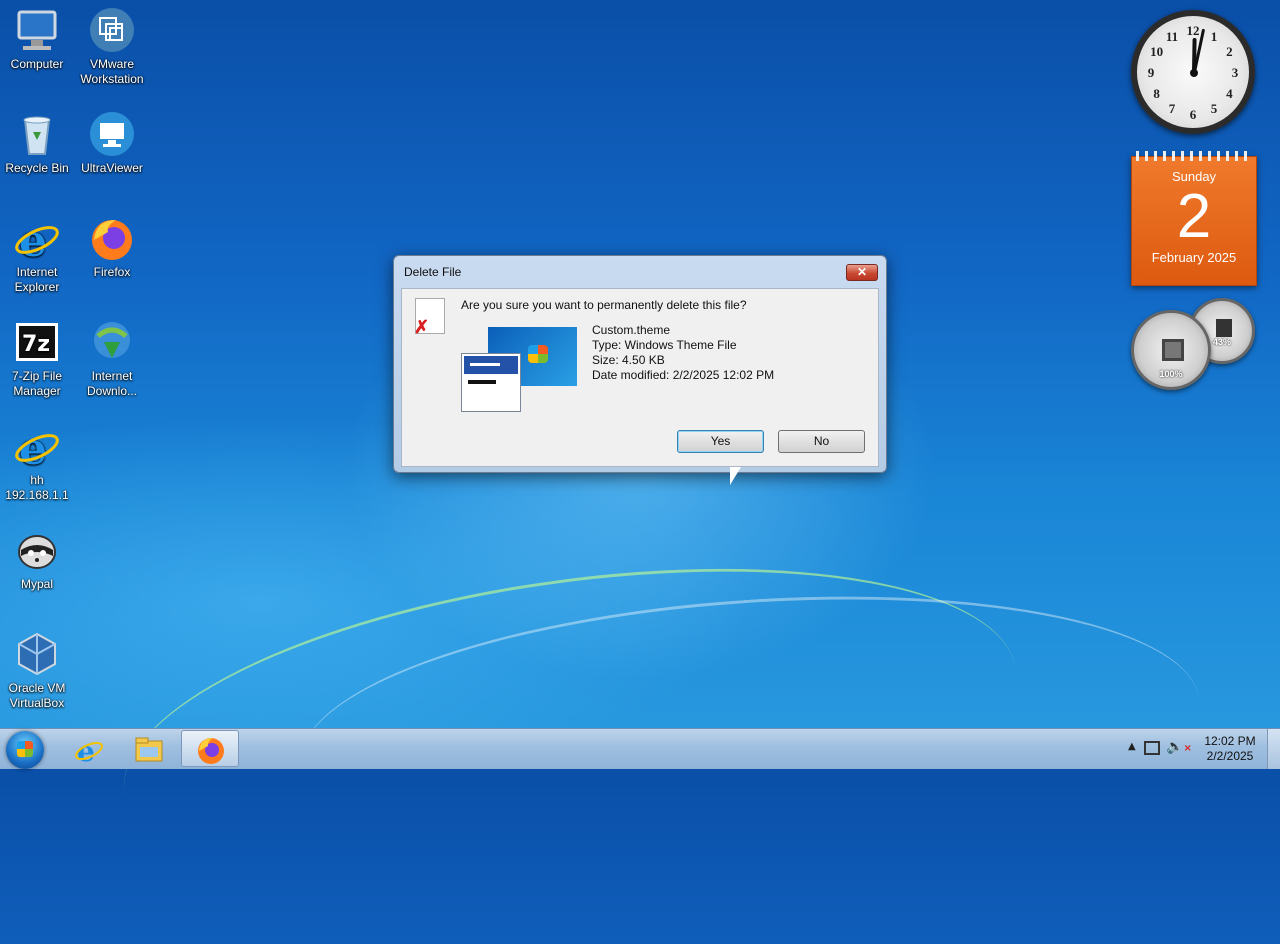 This screenshot has height=944, width=1280. I want to click on desktop-icon-vmware: VMware Workstation, so click(112, 43).